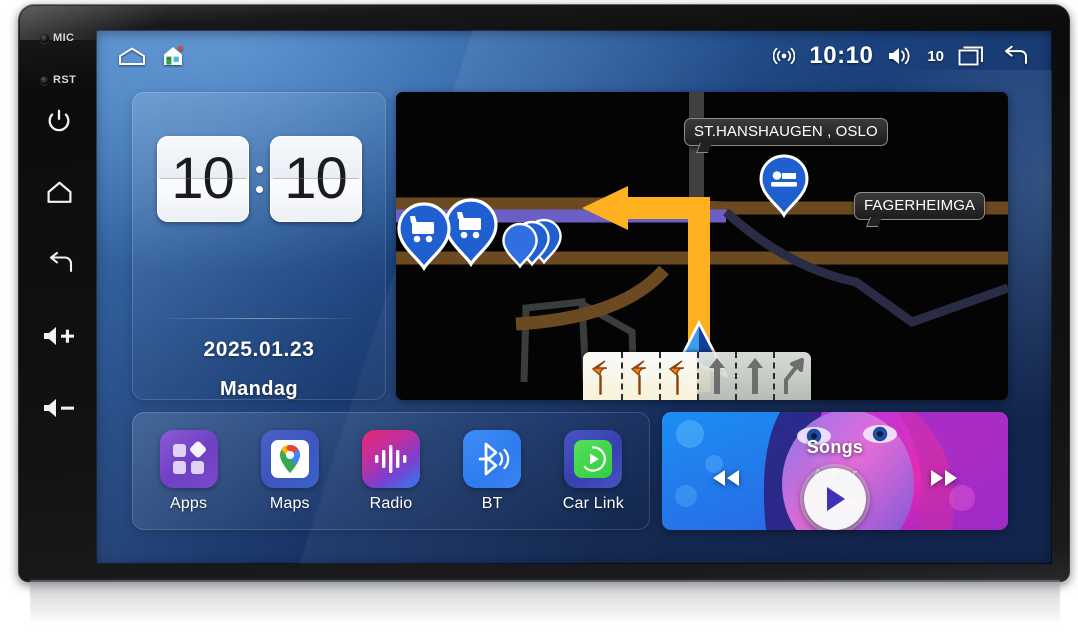 Image resolution: width=1078 pixels, height=641 pixels. What do you see at coordinates (935, 56) in the screenshot?
I see `volume-level: 10` at bounding box center [935, 56].